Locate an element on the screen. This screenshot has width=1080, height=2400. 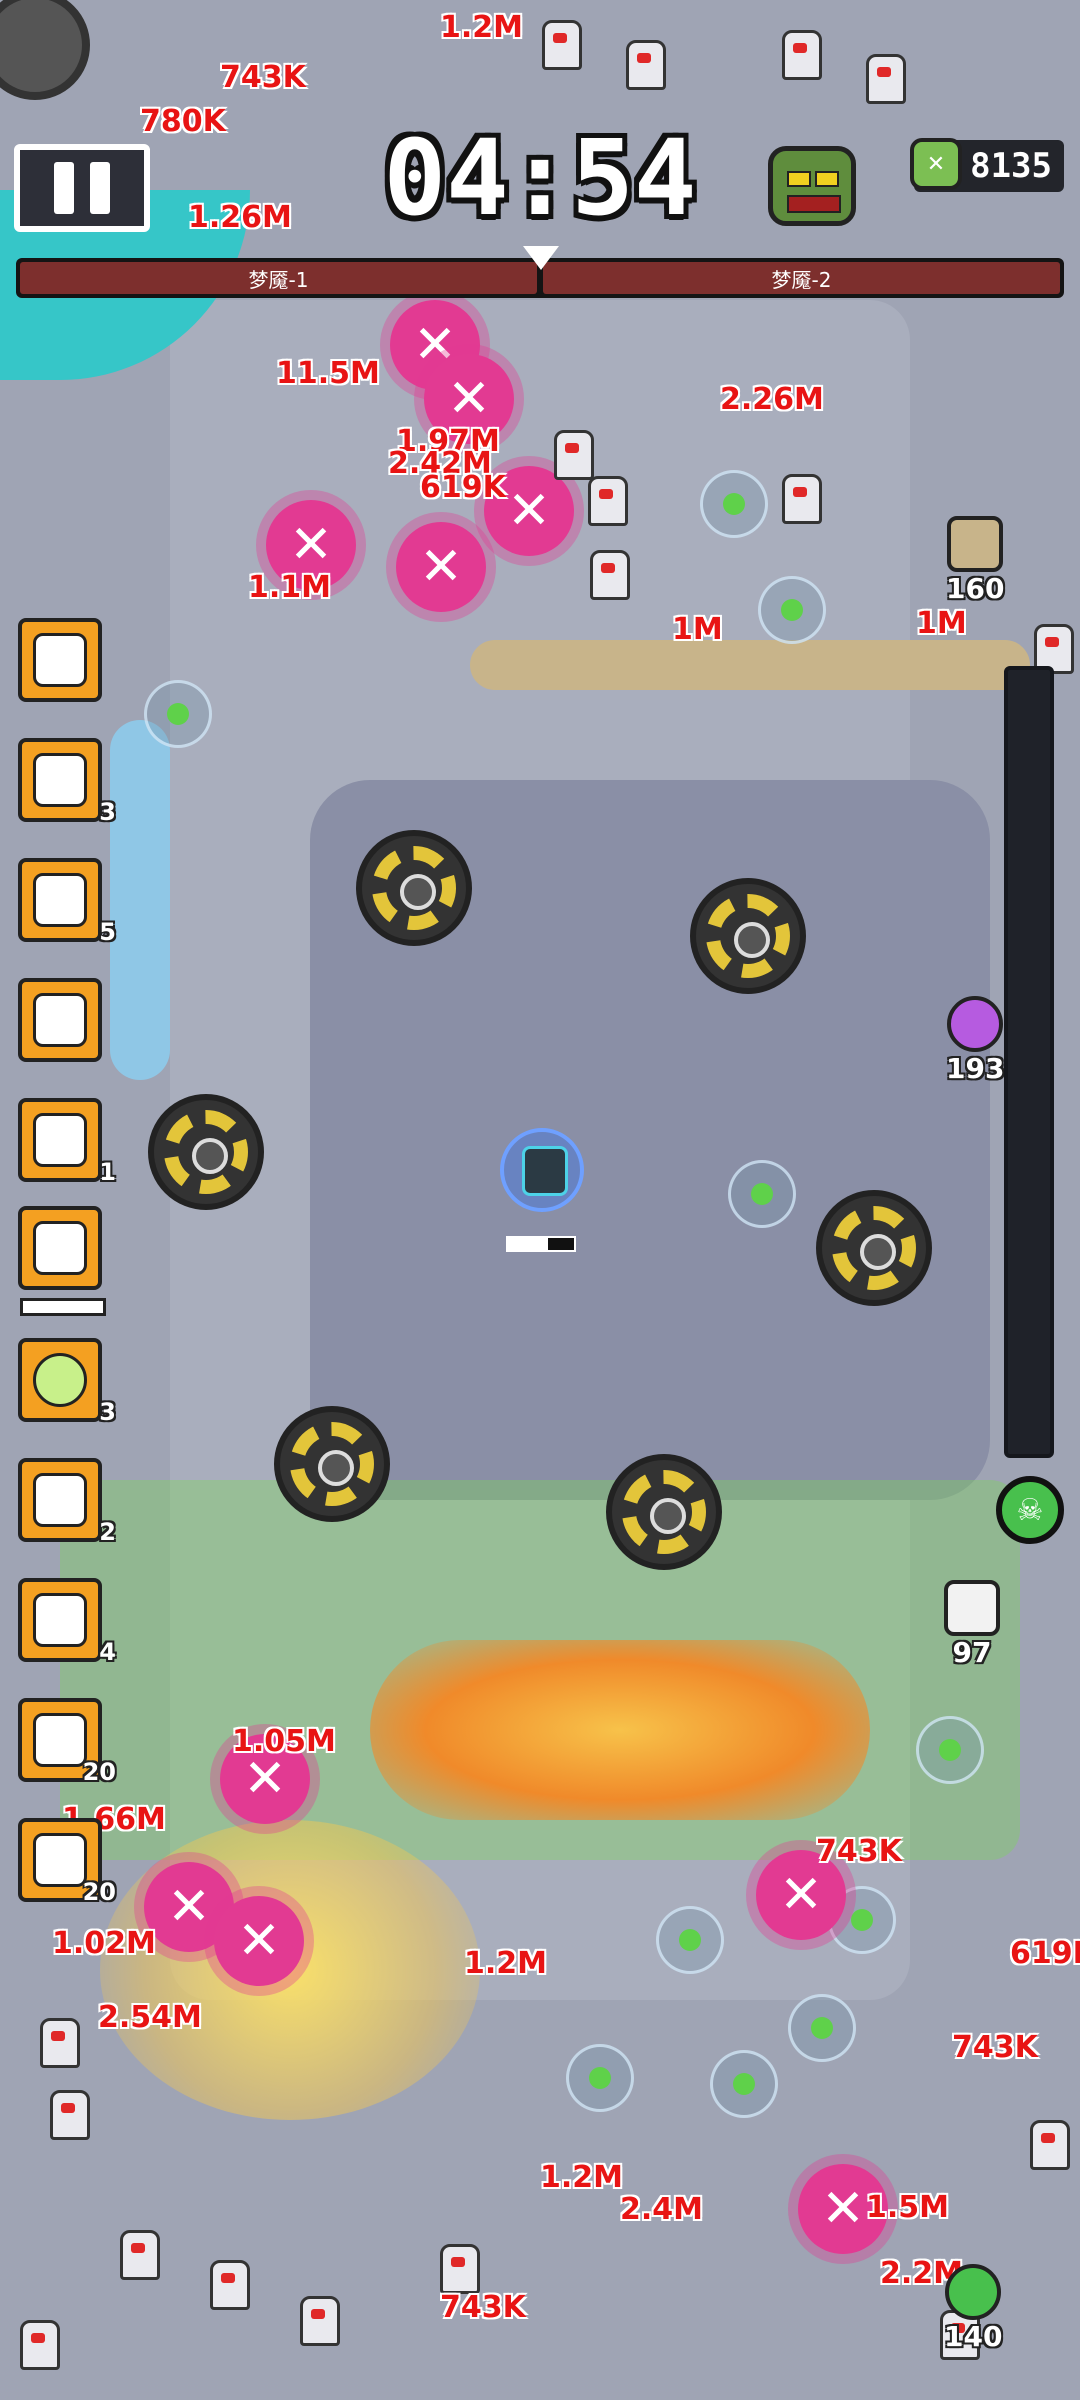
skill-slot-return is located at coordinates (60, 1248).